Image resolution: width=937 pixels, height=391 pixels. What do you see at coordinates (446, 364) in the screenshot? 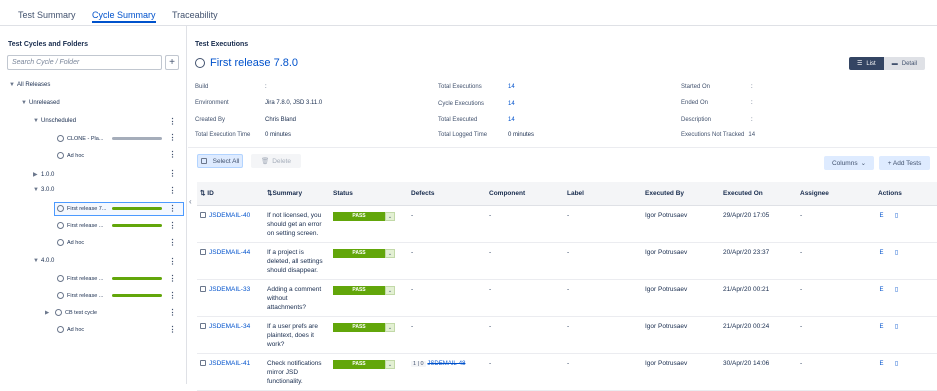
I see `defect-link: JSDEMAIL-48` at bounding box center [446, 364].